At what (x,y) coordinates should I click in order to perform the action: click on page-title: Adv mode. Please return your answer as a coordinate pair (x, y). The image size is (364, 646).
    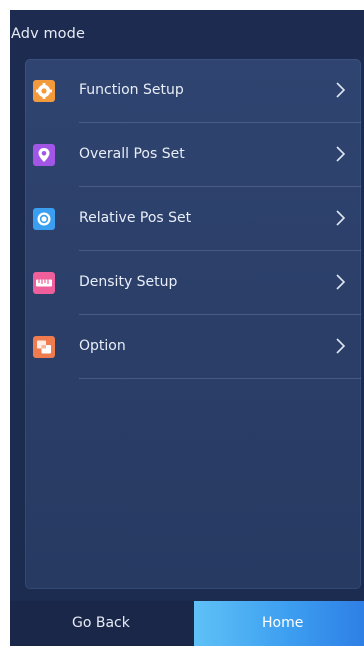
    Looking at the image, I should click on (48, 34).